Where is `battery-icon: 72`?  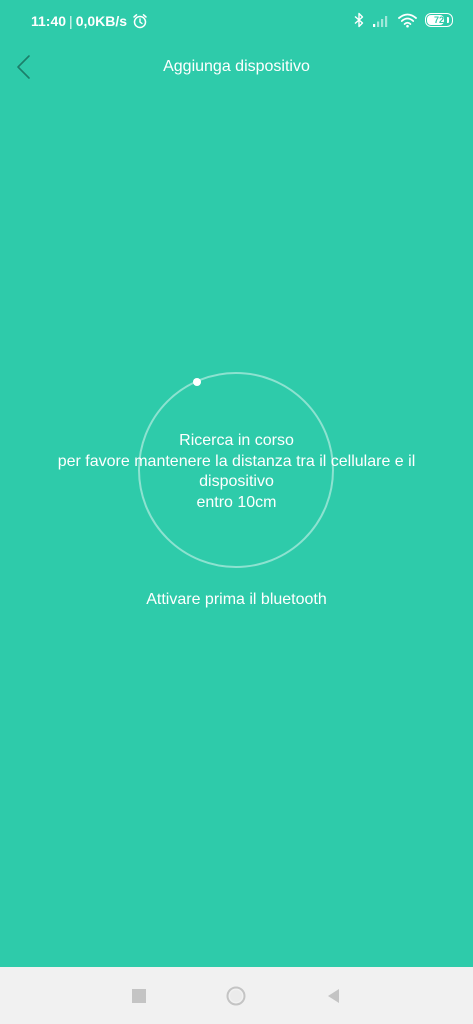 battery-icon: 72 is located at coordinates (439, 20).